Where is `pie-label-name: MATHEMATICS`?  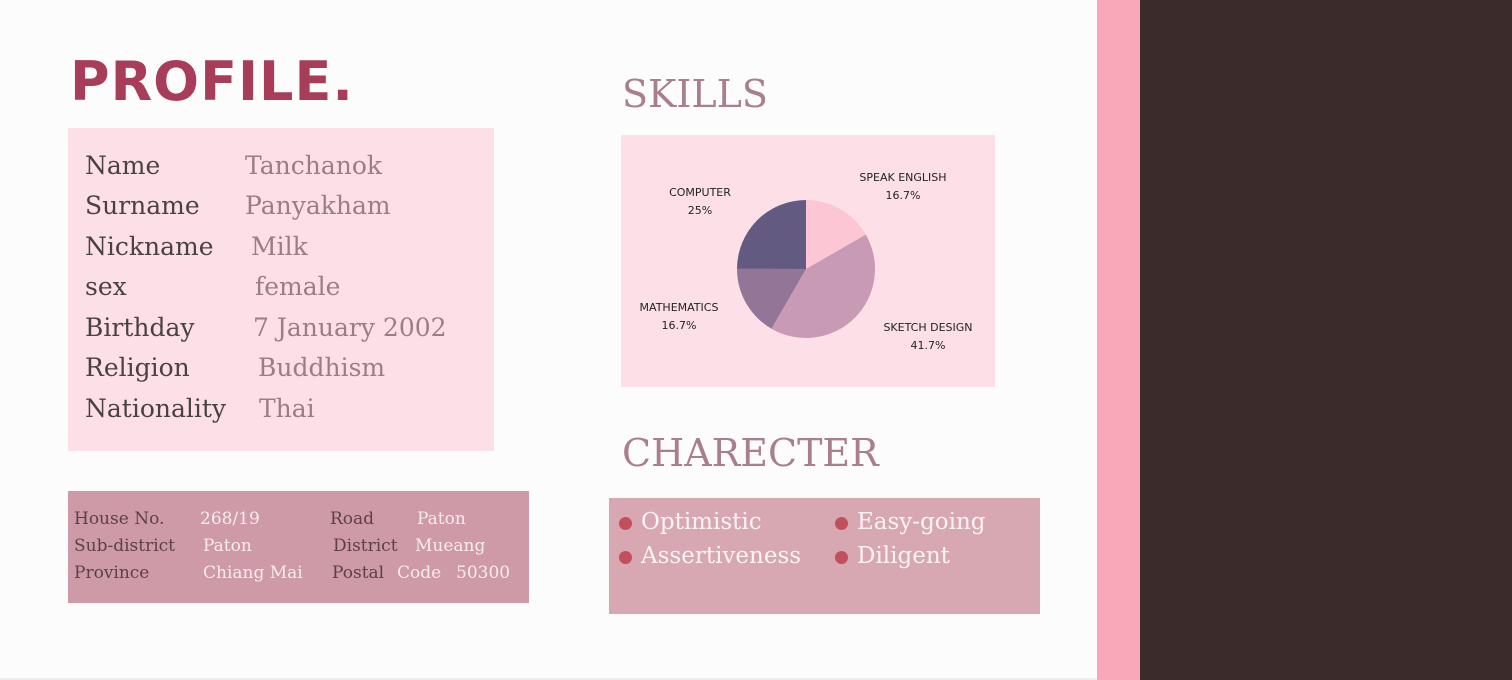 pie-label-name: MATHEMATICS is located at coordinates (679, 307).